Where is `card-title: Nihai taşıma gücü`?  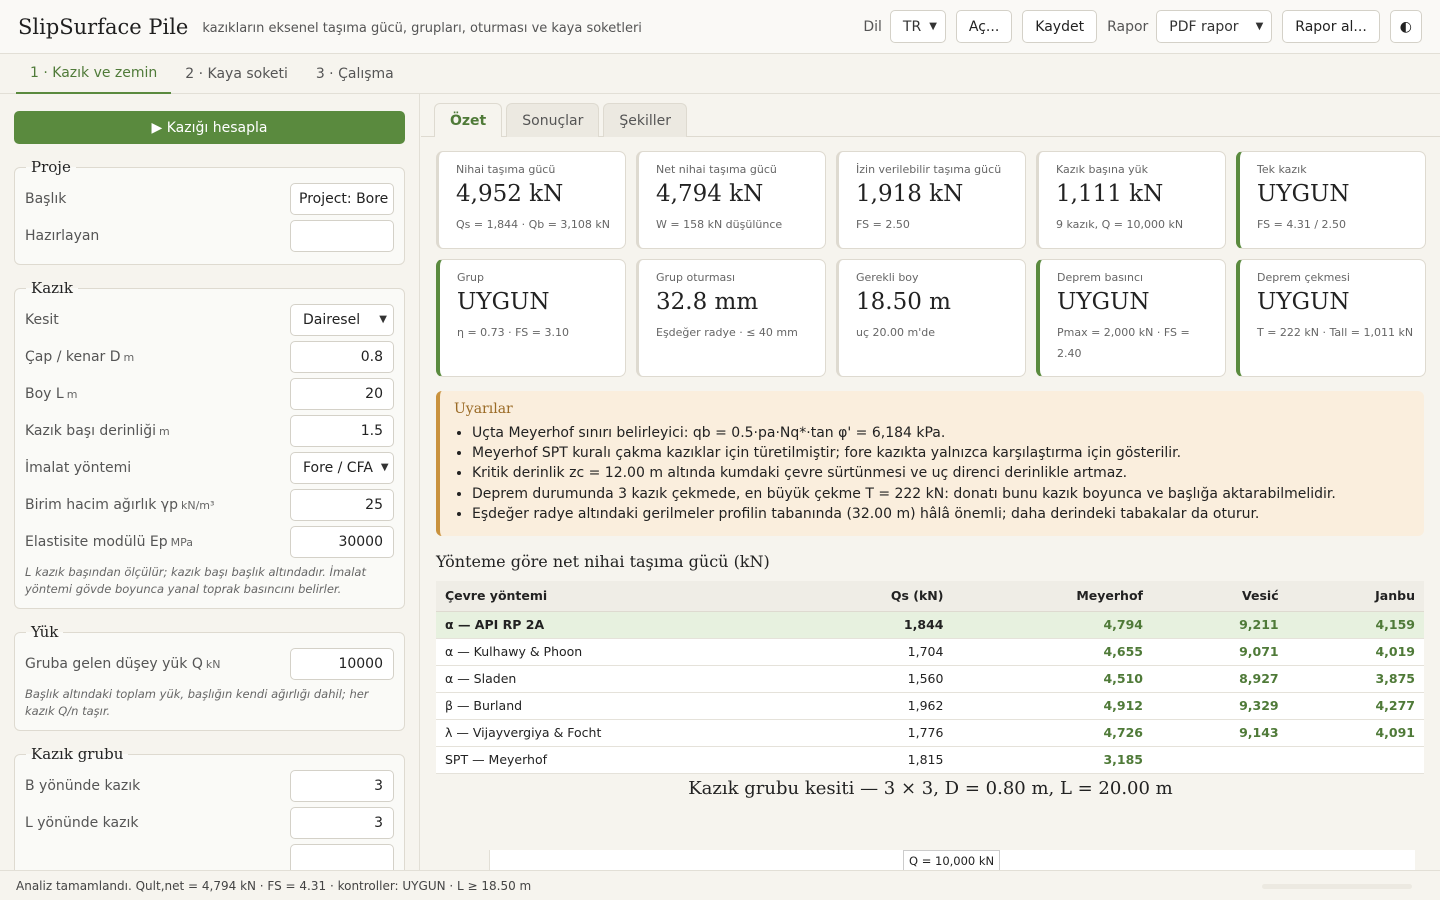
card-title: Nihai taşıma gücü is located at coordinates (506, 169).